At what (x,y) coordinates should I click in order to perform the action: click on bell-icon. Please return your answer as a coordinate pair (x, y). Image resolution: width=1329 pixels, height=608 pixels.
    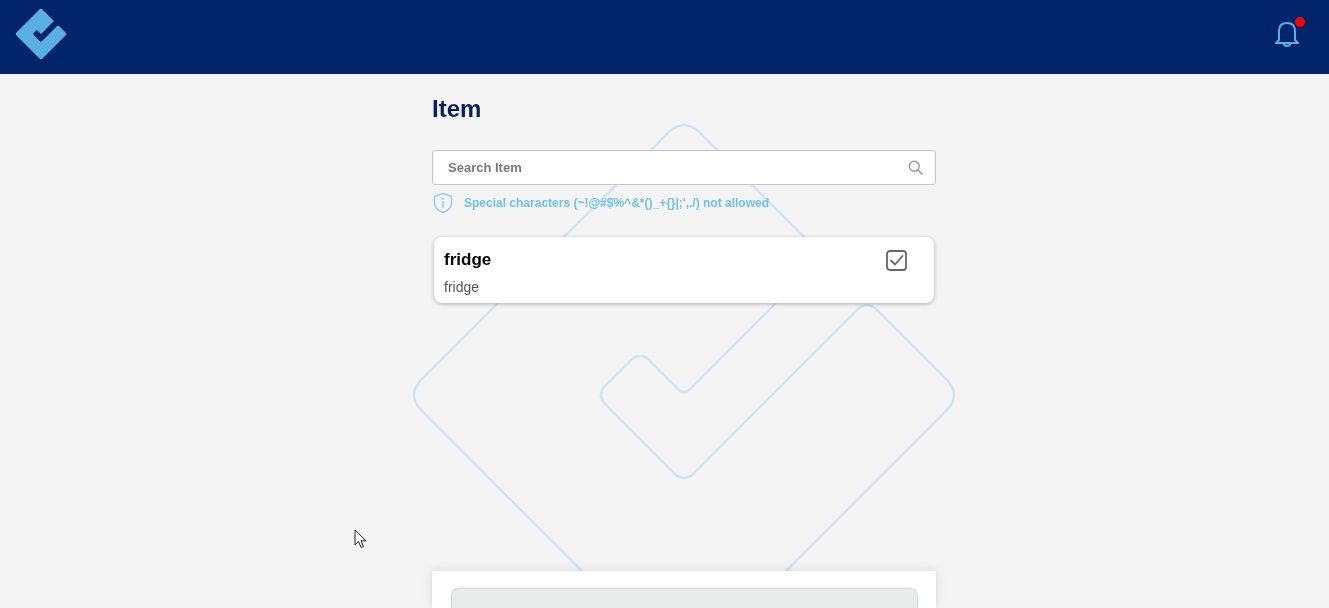
    Looking at the image, I should click on (1287, 33).